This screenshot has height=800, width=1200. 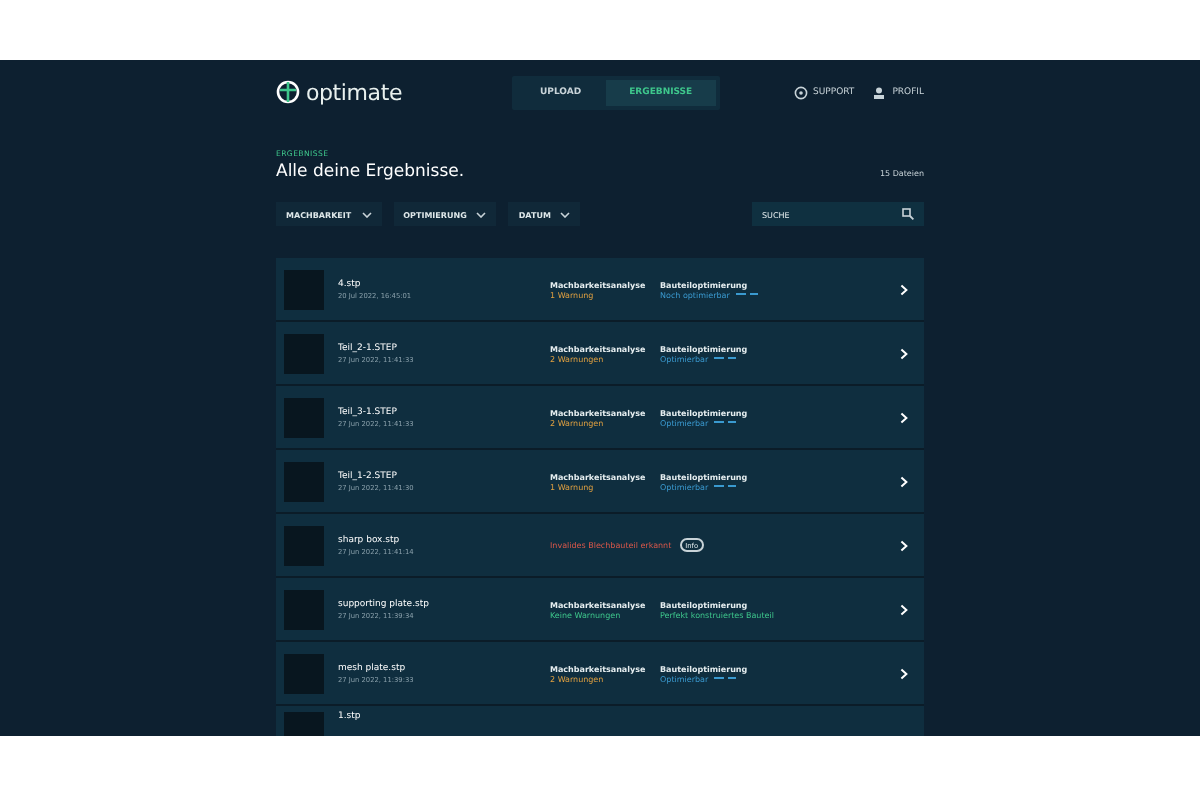 What do you see at coordinates (800, 92) in the screenshot?
I see `help-icon` at bounding box center [800, 92].